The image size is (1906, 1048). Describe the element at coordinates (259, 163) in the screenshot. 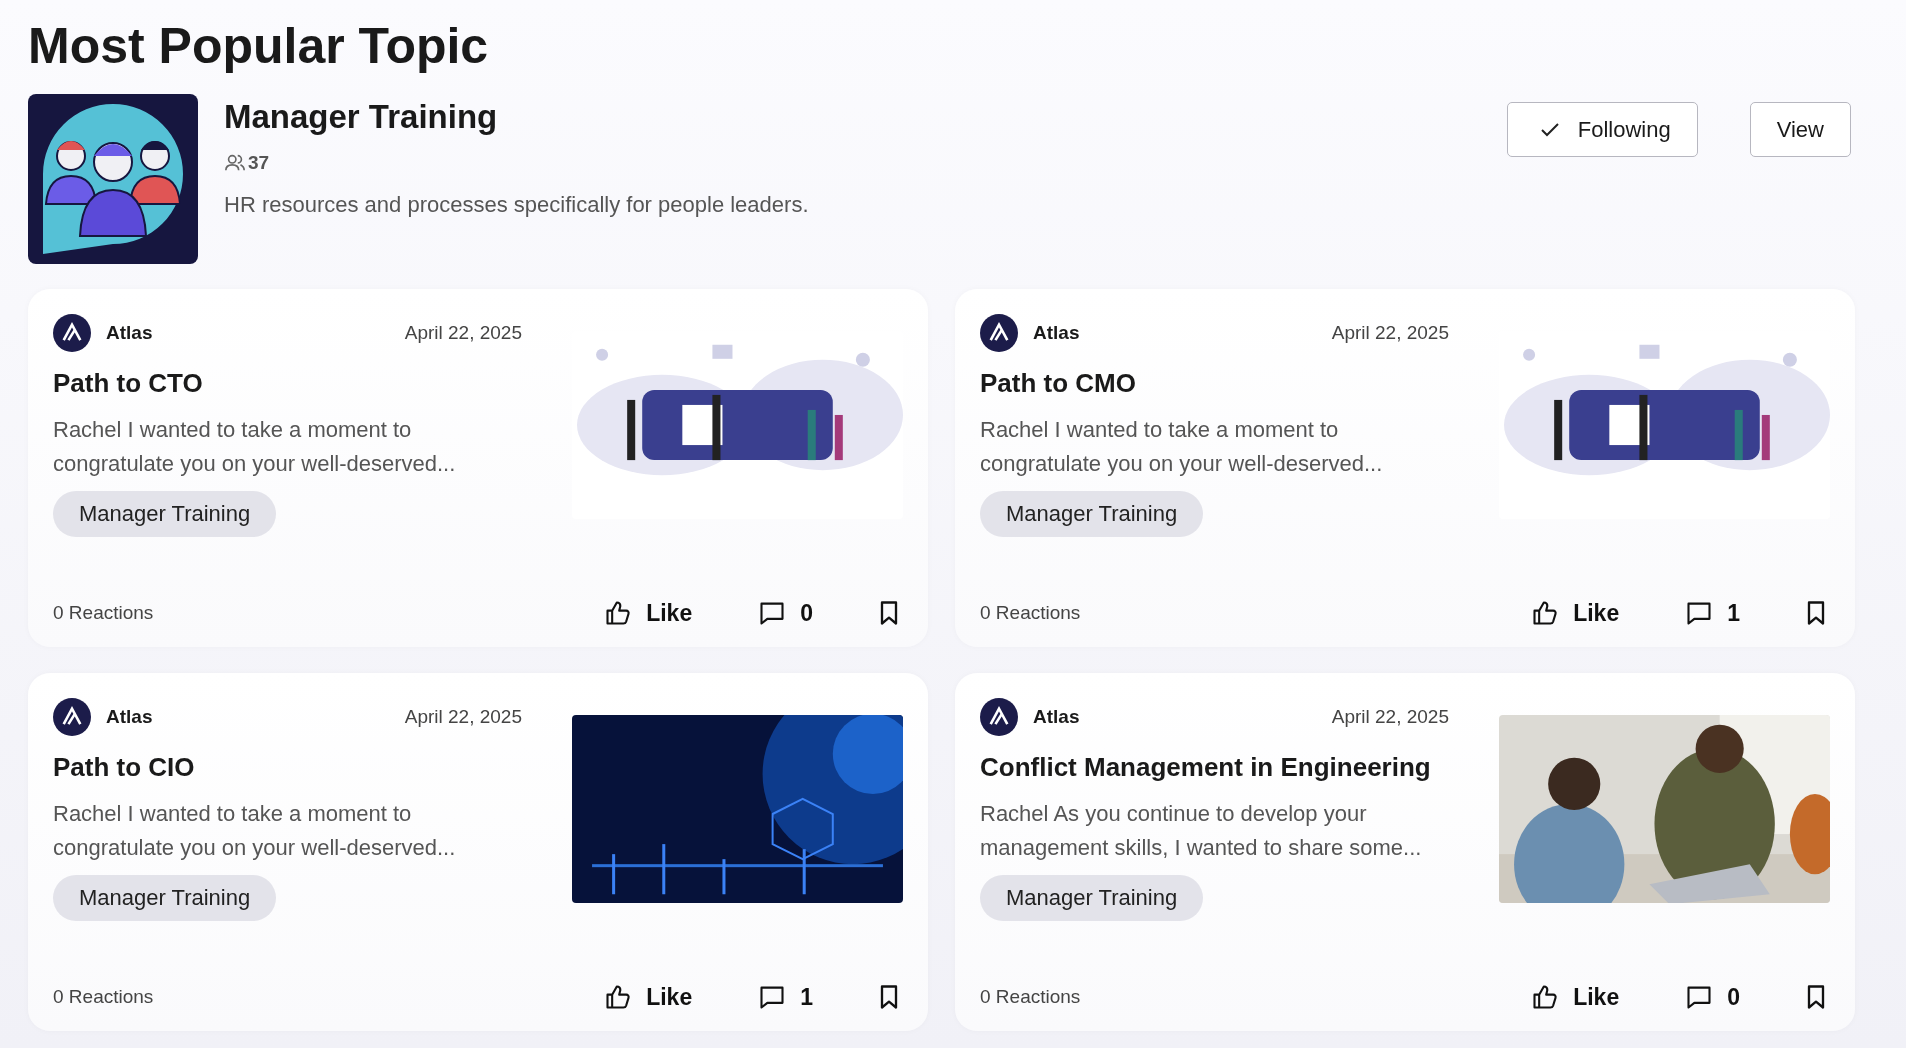

I see `member-count: 37` at that location.